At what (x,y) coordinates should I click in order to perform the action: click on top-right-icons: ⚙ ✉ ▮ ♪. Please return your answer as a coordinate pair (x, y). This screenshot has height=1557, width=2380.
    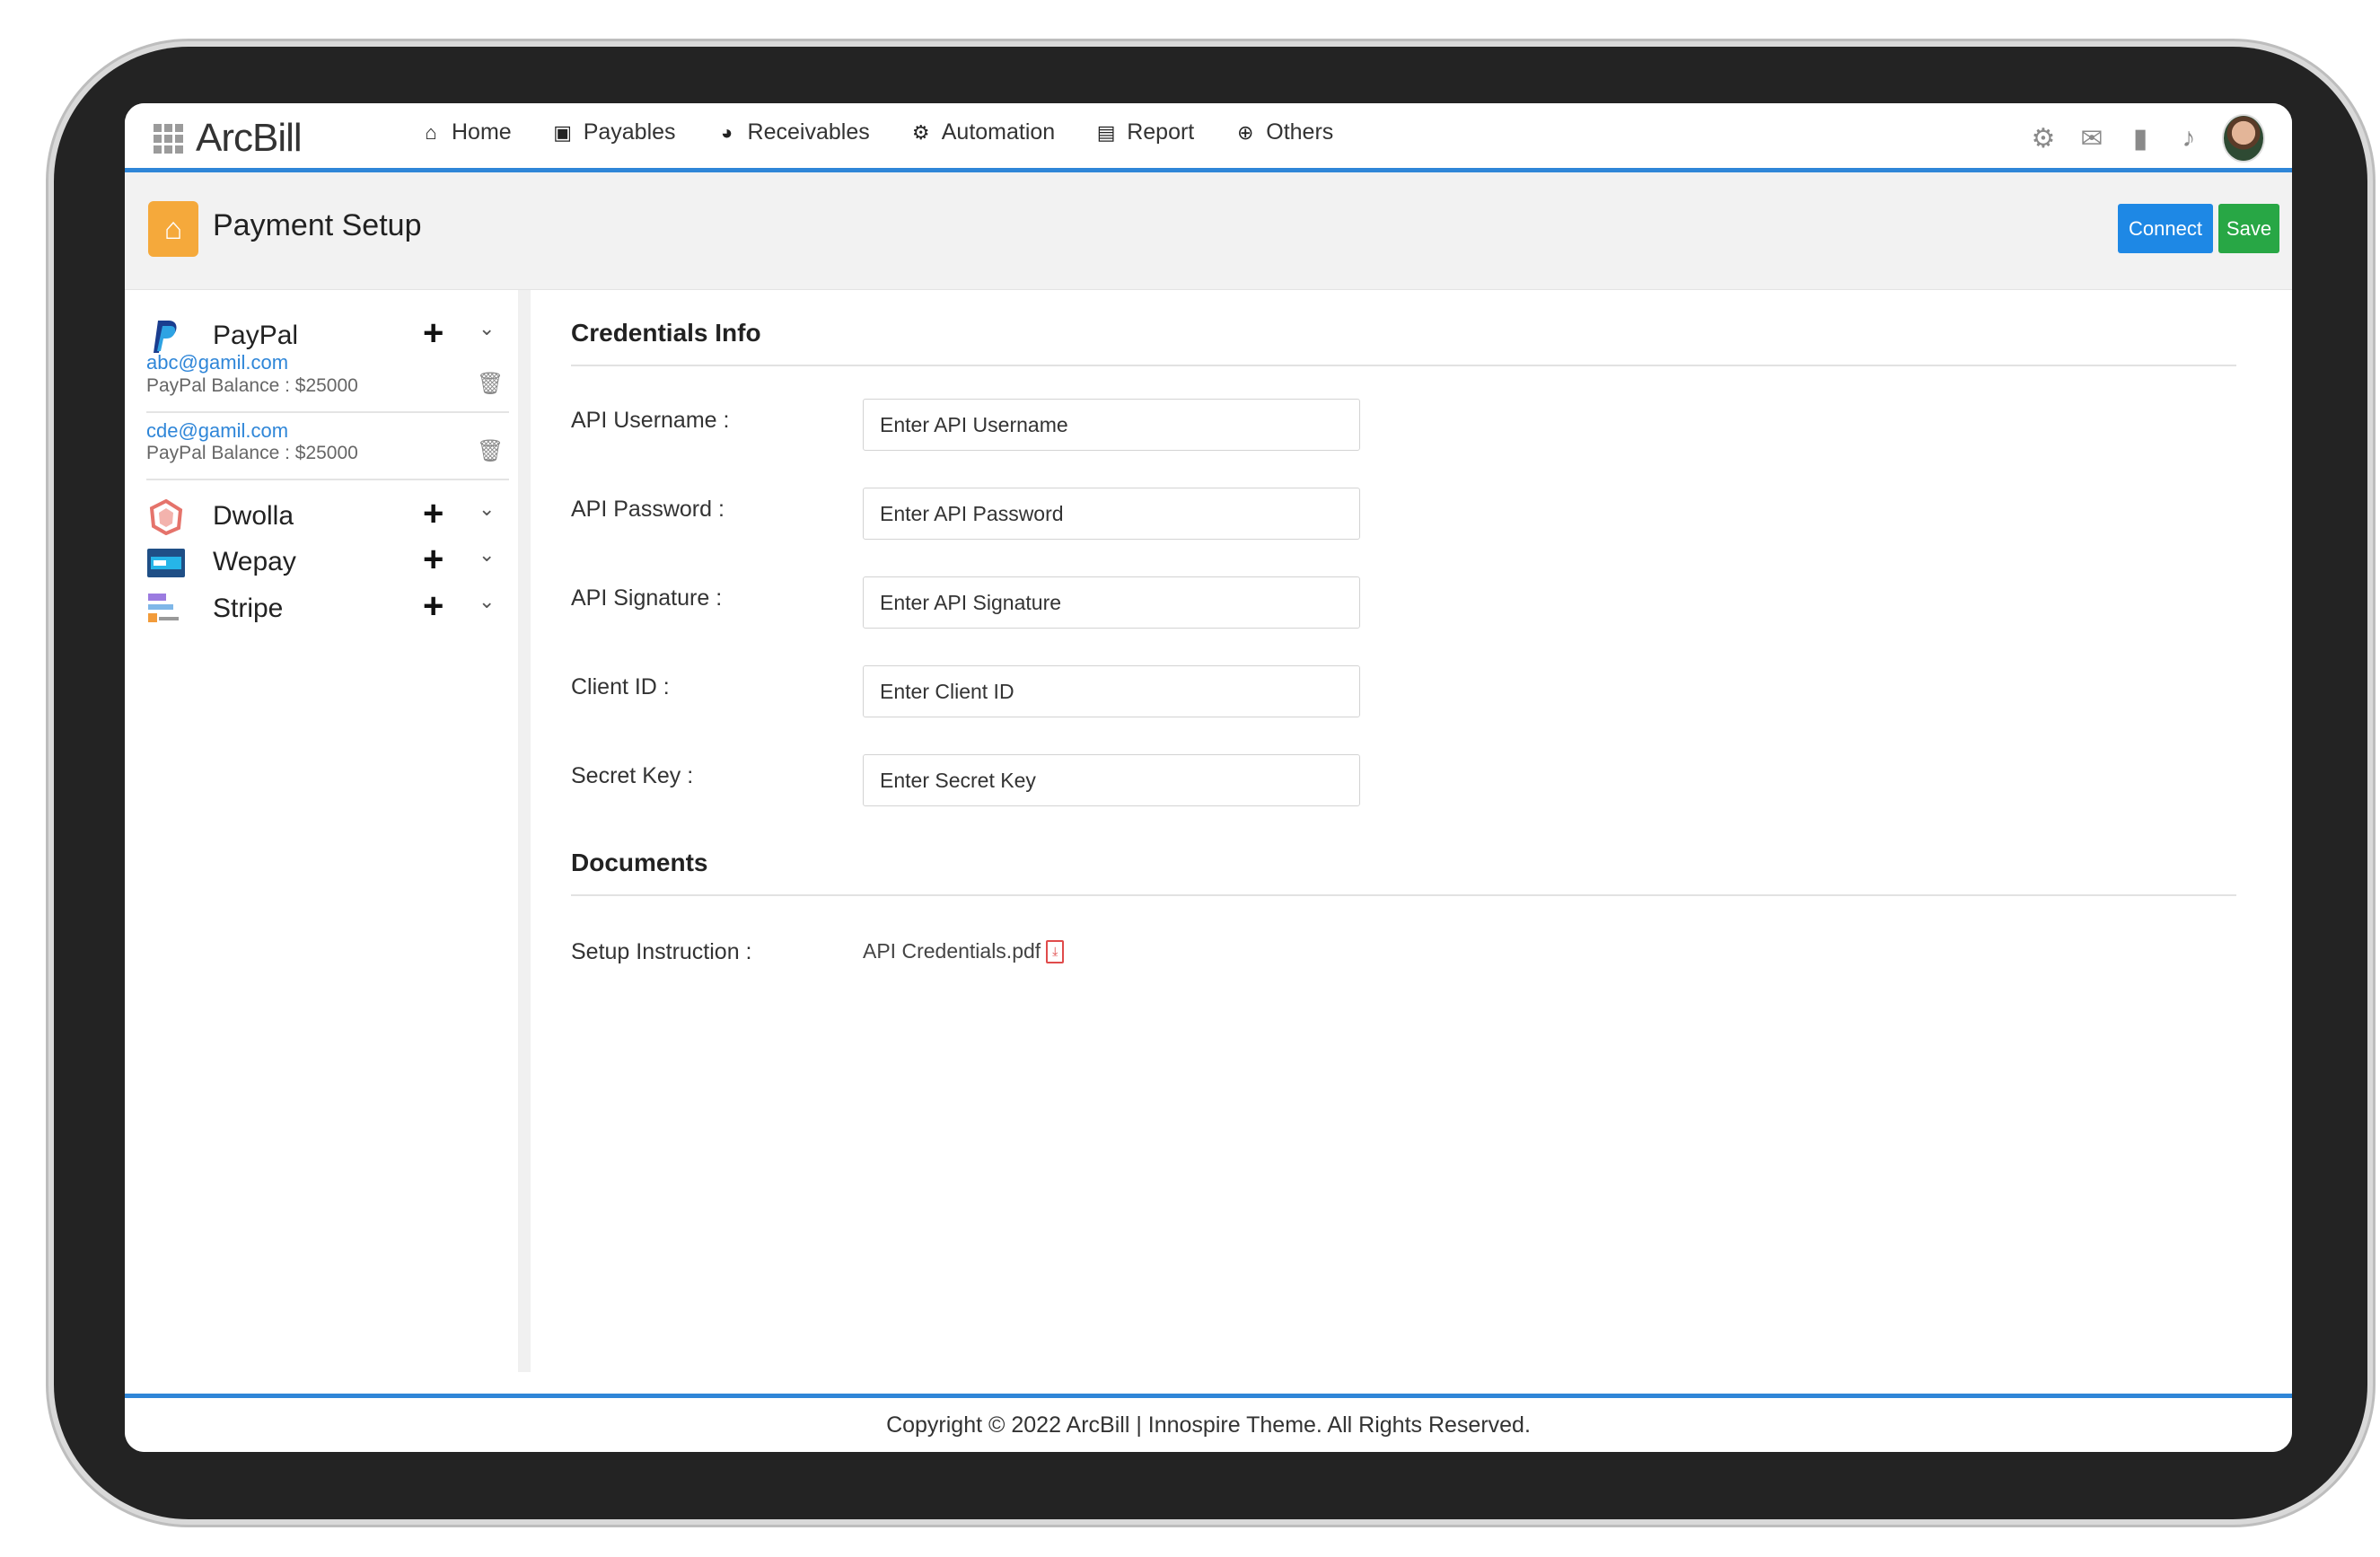
    Looking at the image, I should click on (2146, 138).